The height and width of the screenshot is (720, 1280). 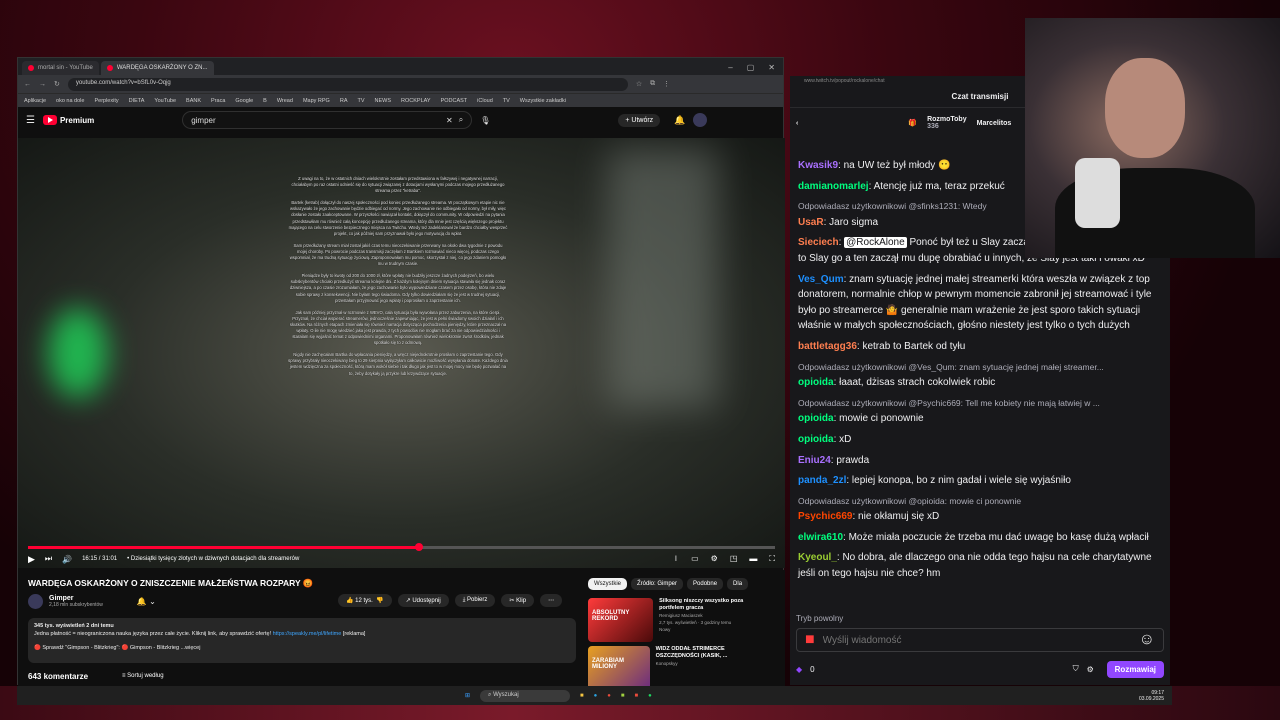 What do you see at coordinates (485, 120) in the screenshot?
I see `mic-icon: 🎙` at bounding box center [485, 120].